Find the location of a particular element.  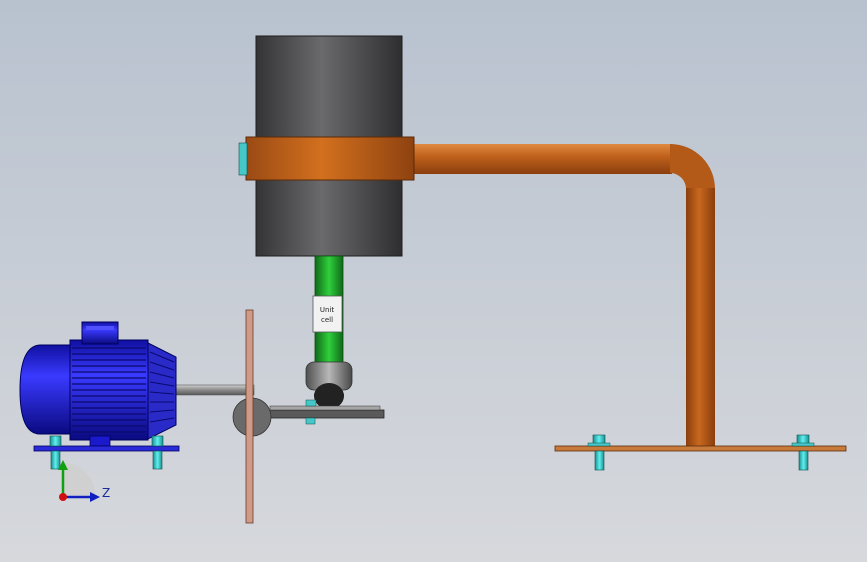

rotating-disc is located at coordinates (249, 416).